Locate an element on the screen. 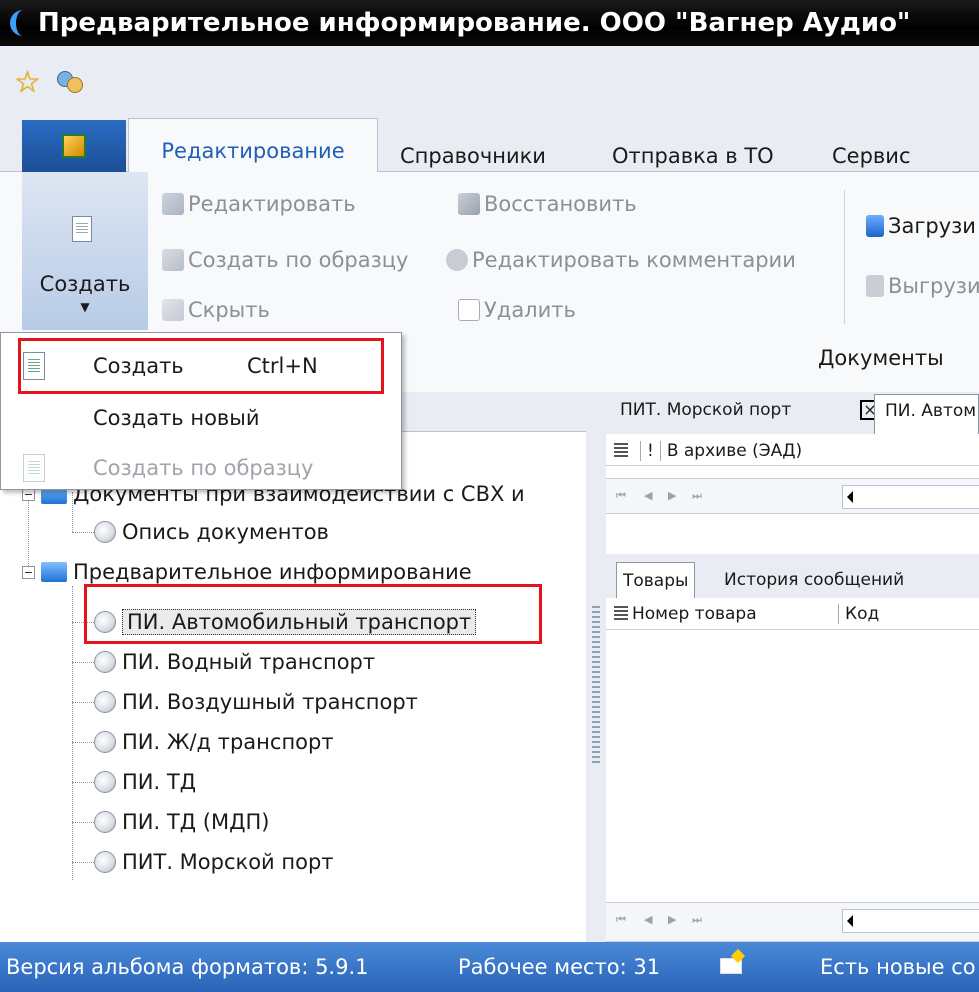 This screenshot has width=979, height=992. splitter-grip is located at coordinates (596, 686).